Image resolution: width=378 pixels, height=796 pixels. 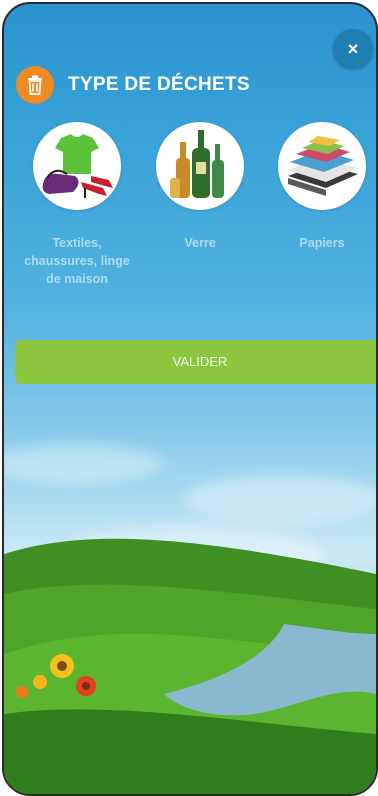 What do you see at coordinates (77, 166) in the screenshot?
I see `textiles-icon` at bounding box center [77, 166].